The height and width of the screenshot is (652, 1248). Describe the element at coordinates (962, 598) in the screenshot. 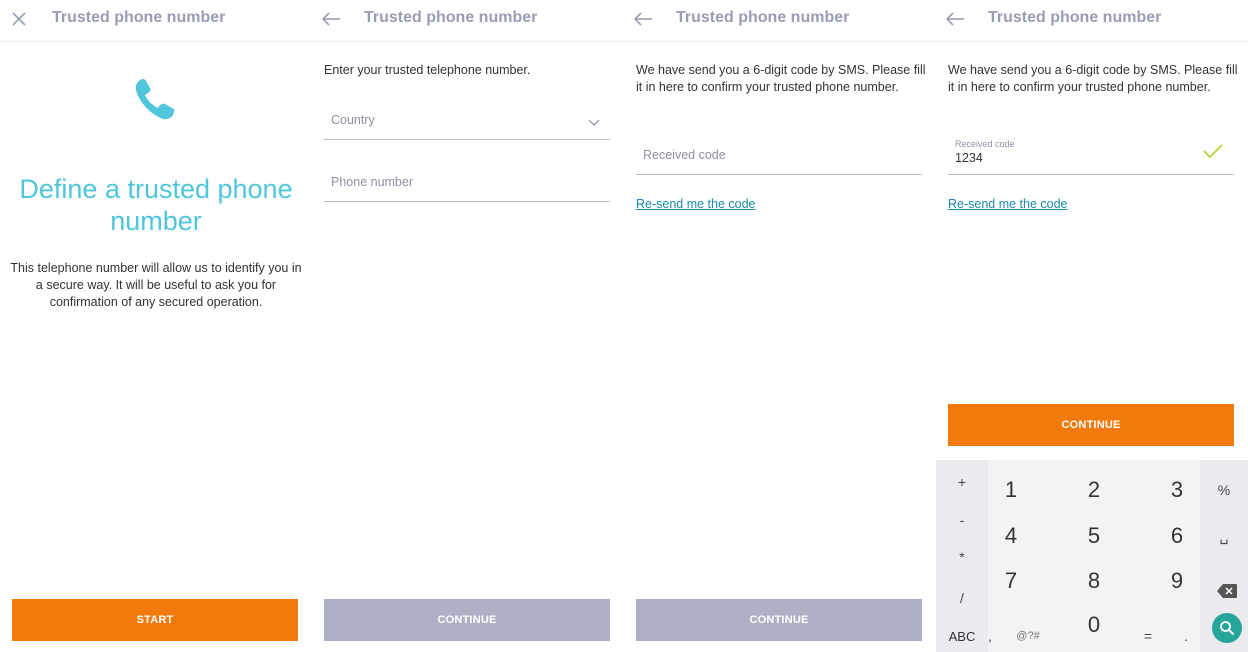

I see `key-slash: /` at that location.